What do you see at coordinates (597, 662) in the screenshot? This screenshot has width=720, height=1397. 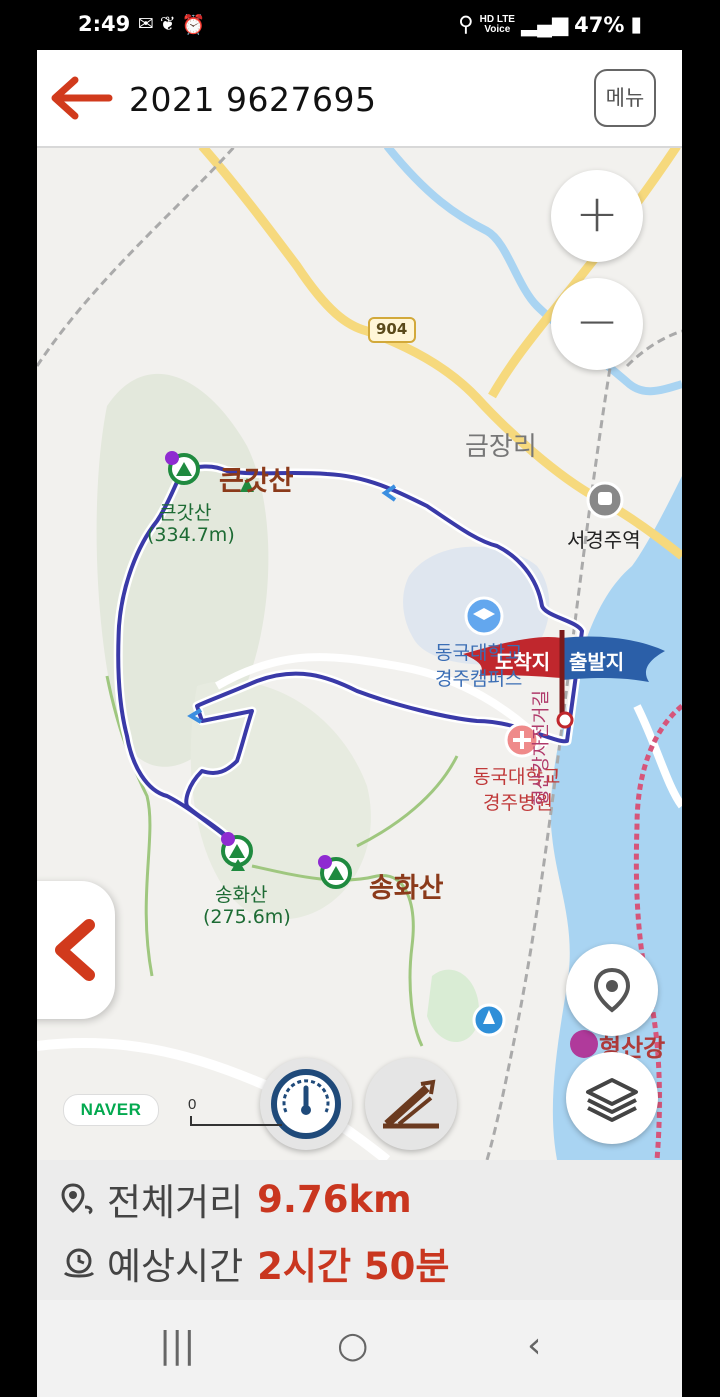 I see `depart-flag-label: 출발지` at bounding box center [597, 662].